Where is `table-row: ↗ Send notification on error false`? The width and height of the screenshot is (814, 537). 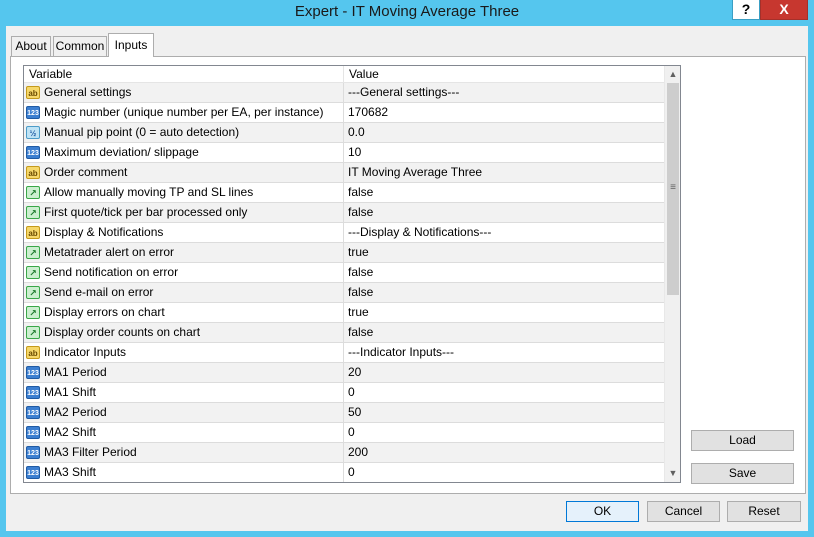 table-row: ↗ Send notification on error false is located at coordinates (344, 273).